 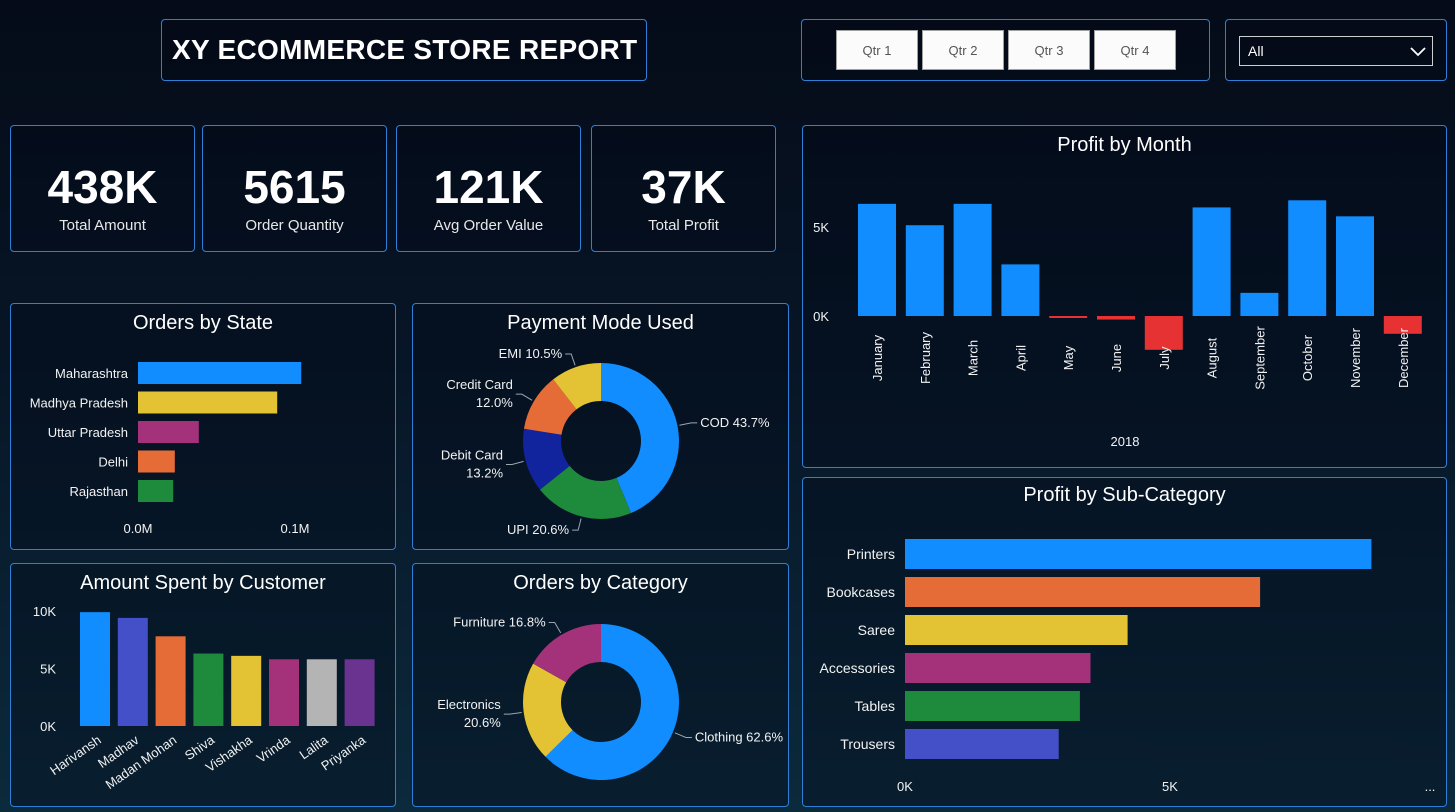 I want to click on dropdown-selected-value: All, so click(x=1256, y=51).